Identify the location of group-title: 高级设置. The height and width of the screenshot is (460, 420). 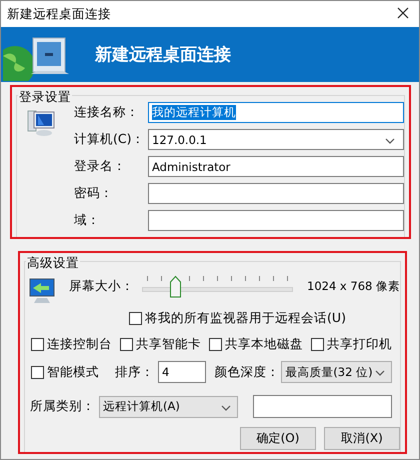
(53, 263).